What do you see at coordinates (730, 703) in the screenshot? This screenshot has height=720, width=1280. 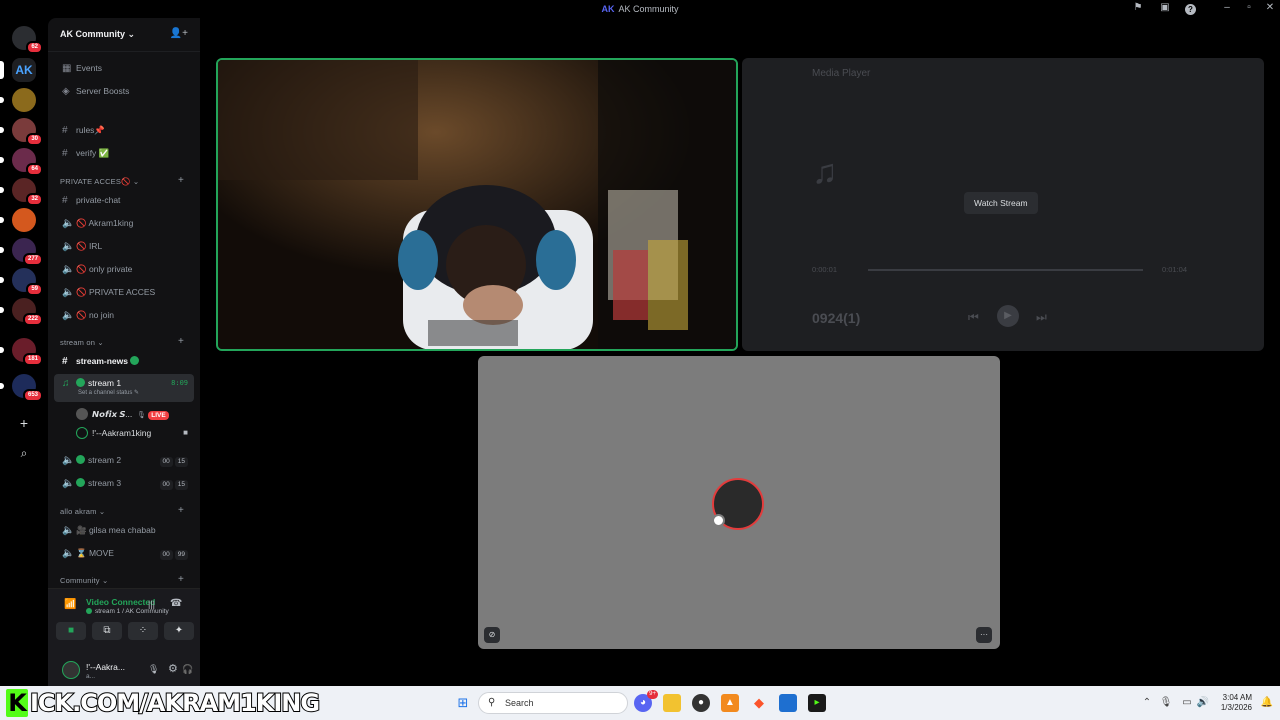 I see `app-icon: ▲` at bounding box center [730, 703].